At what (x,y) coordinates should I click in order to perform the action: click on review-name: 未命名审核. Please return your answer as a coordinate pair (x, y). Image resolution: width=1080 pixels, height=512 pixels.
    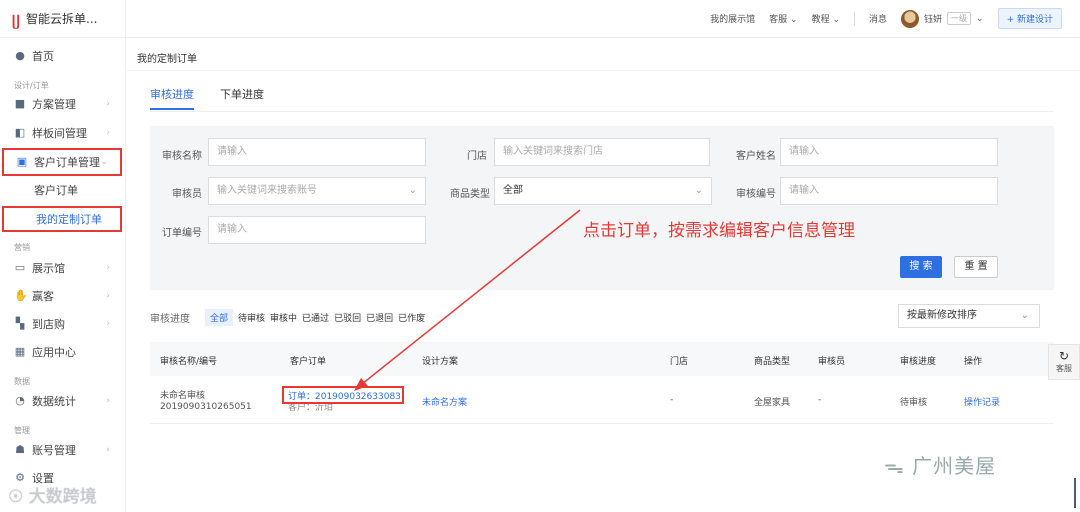
    Looking at the image, I should click on (183, 396).